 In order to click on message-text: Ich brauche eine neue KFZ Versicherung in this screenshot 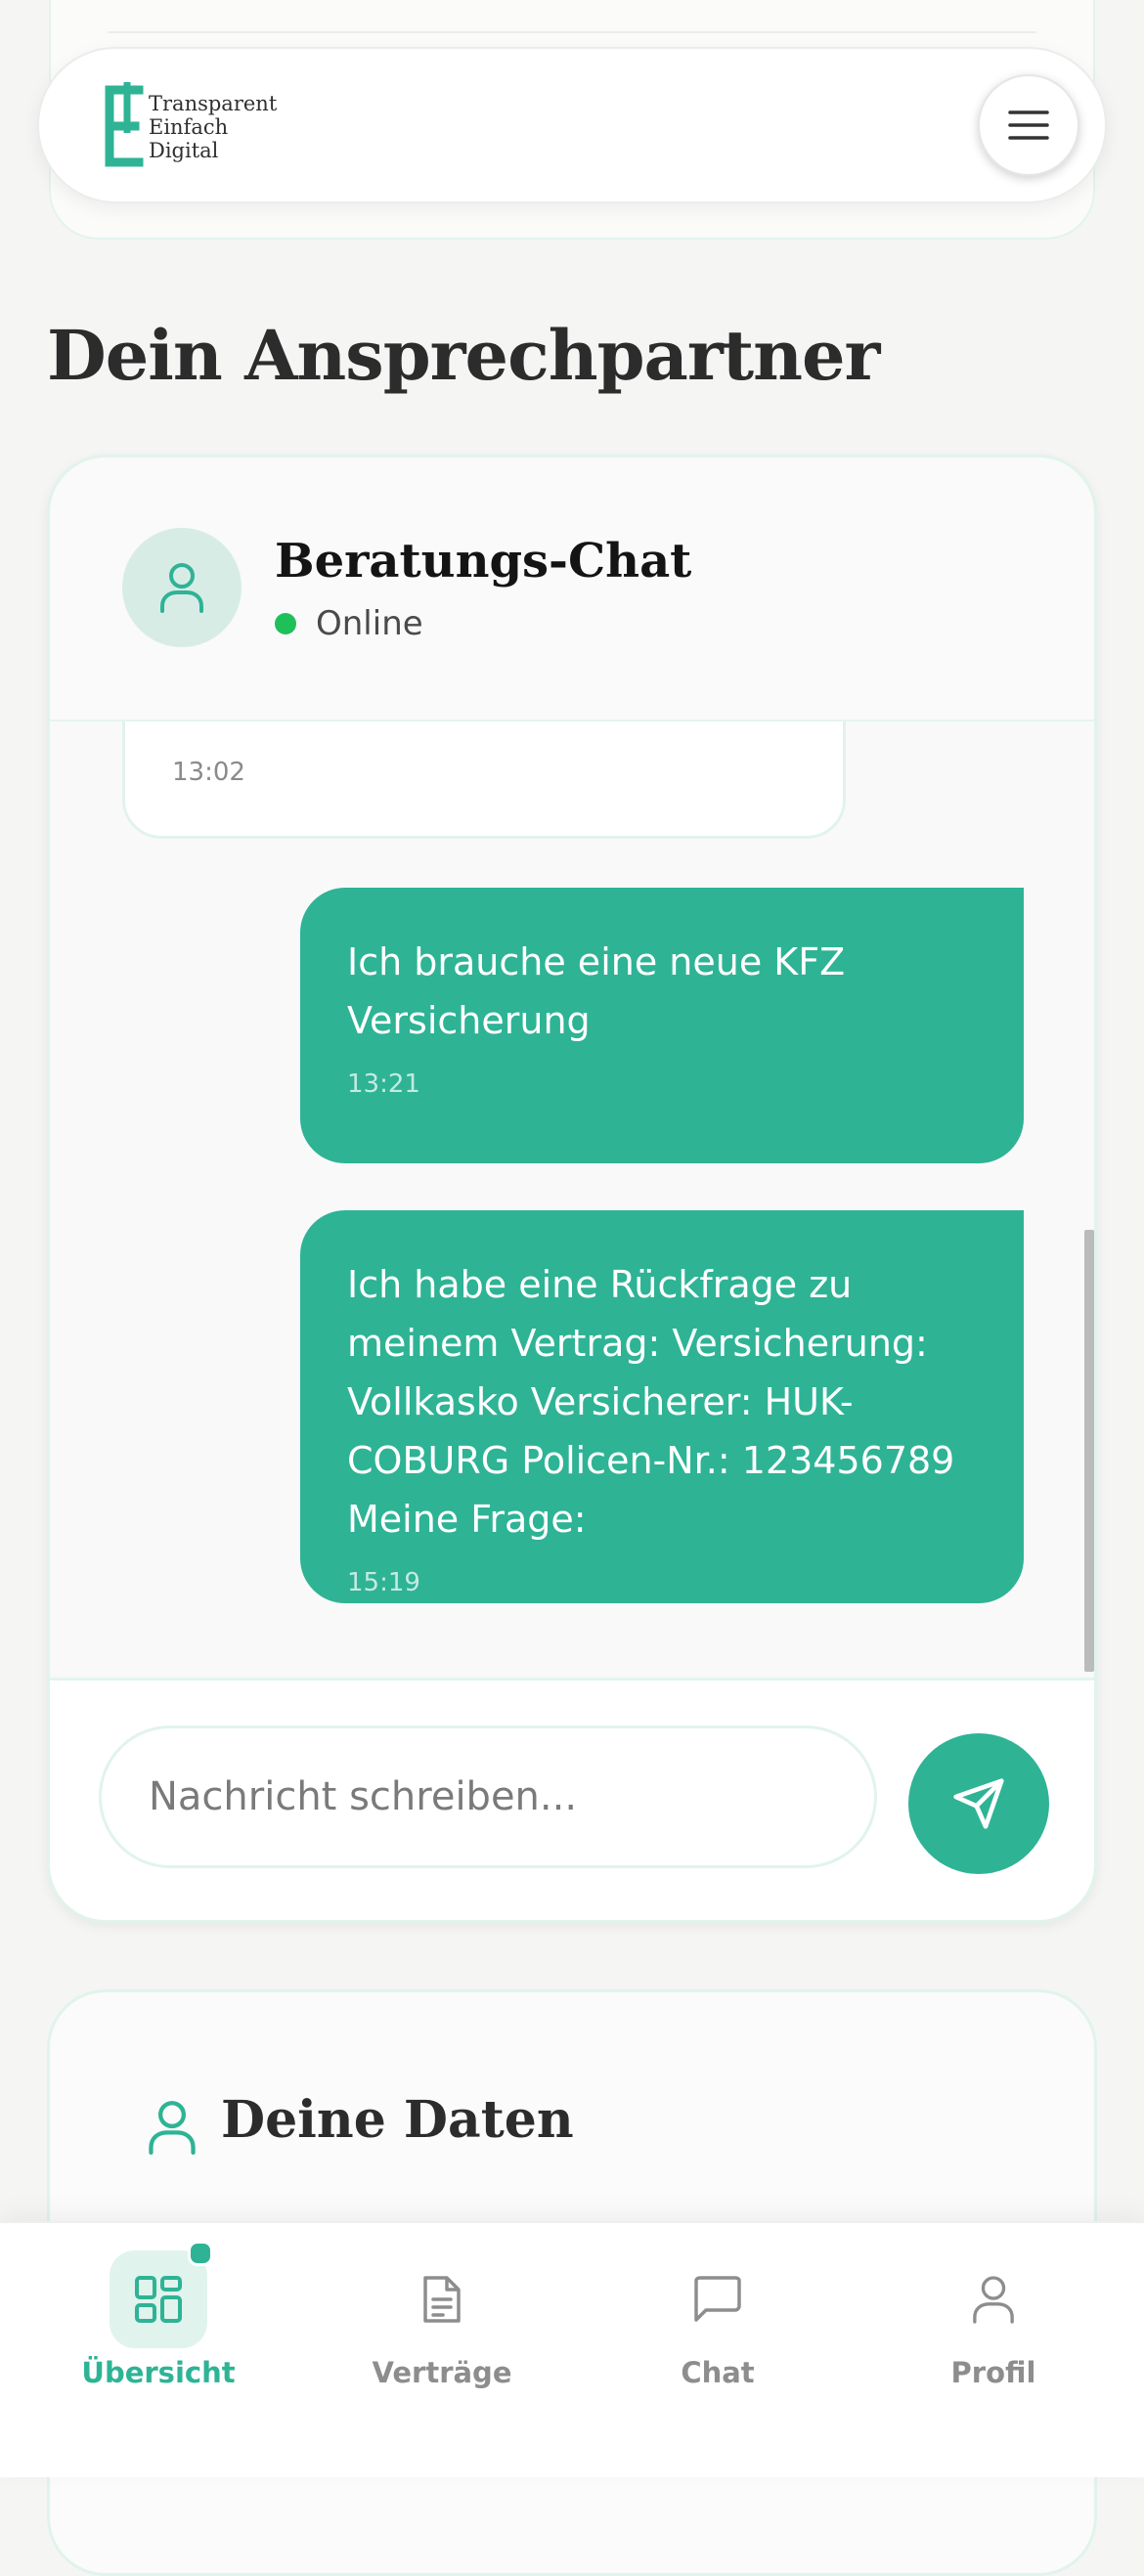, I will do `click(596, 991)`.